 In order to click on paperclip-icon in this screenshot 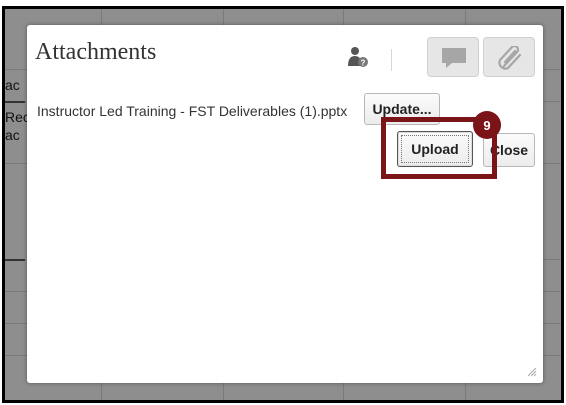, I will do `click(510, 58)`.